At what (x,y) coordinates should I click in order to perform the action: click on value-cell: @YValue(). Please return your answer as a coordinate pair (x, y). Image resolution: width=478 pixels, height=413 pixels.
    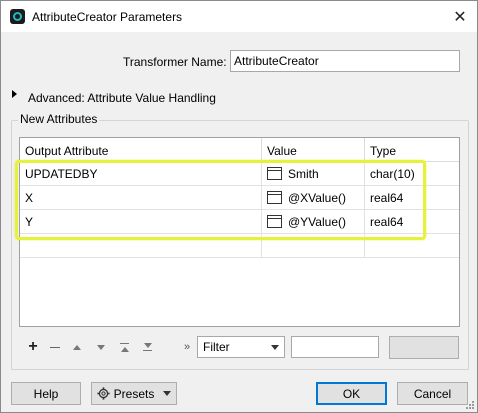
    Looking at the image, I should click on (313, 222).